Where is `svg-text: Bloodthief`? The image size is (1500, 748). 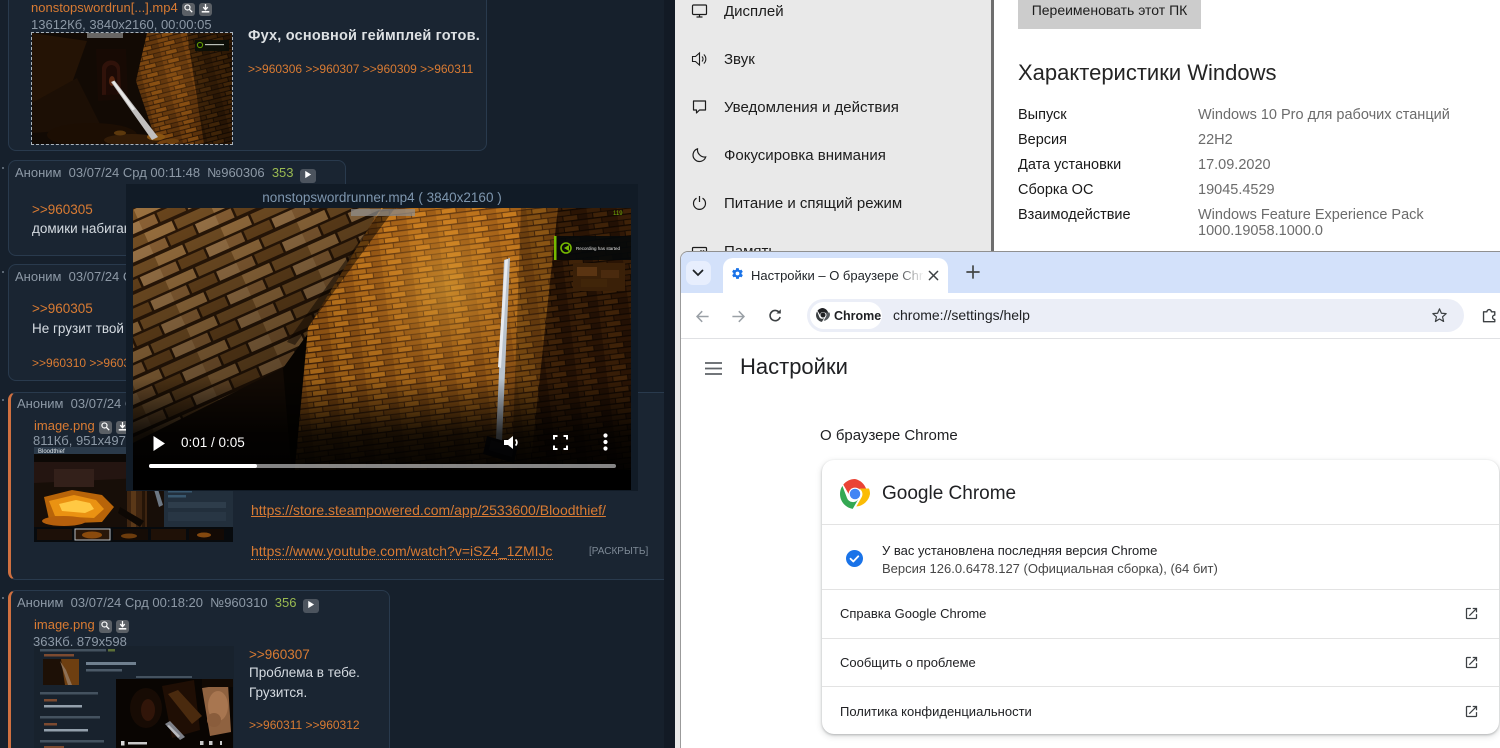 svg-text: Bloodthief is located at coordinates (51, 452).